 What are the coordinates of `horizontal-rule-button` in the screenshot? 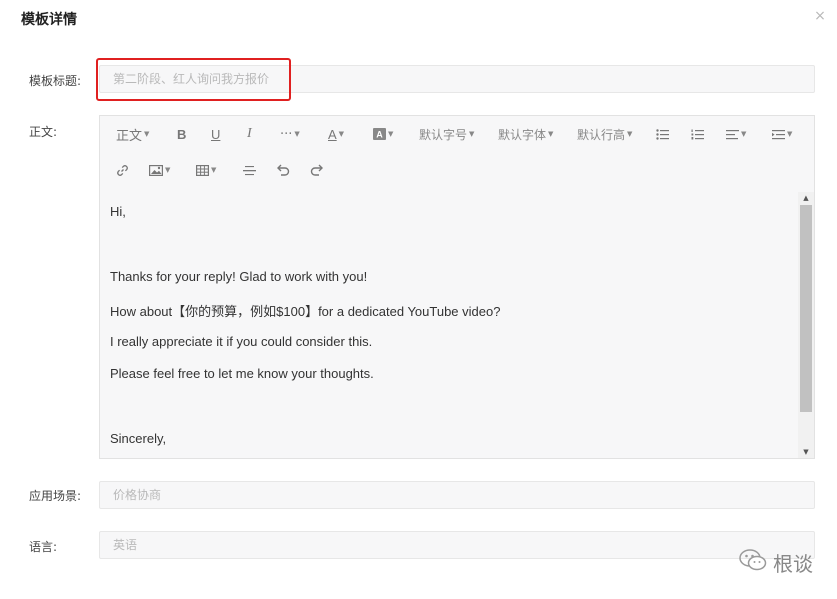 It's located at (249, 170).